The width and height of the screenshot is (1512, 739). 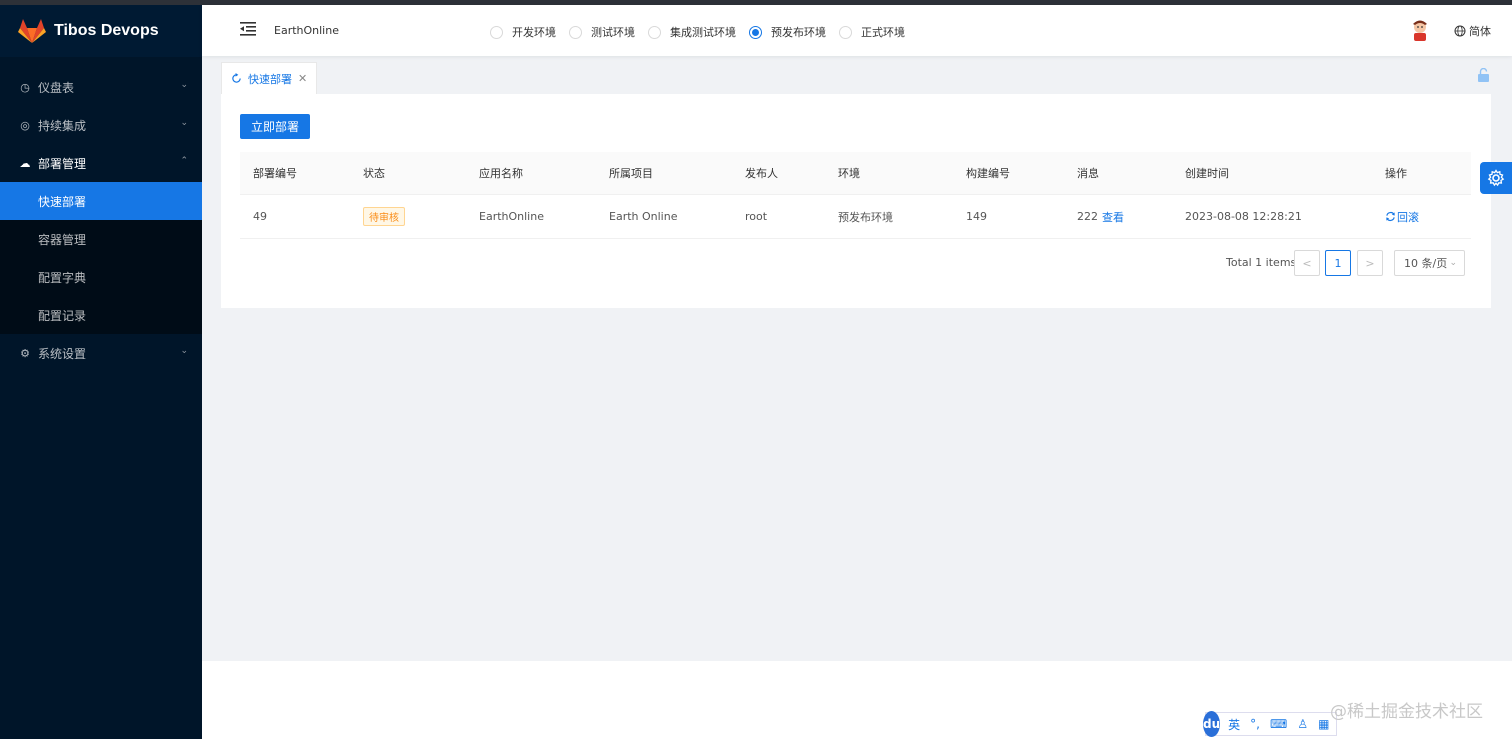 I want to click on sidebar-item-quick-deploy: 快速部署, so click(x=101, y=201).